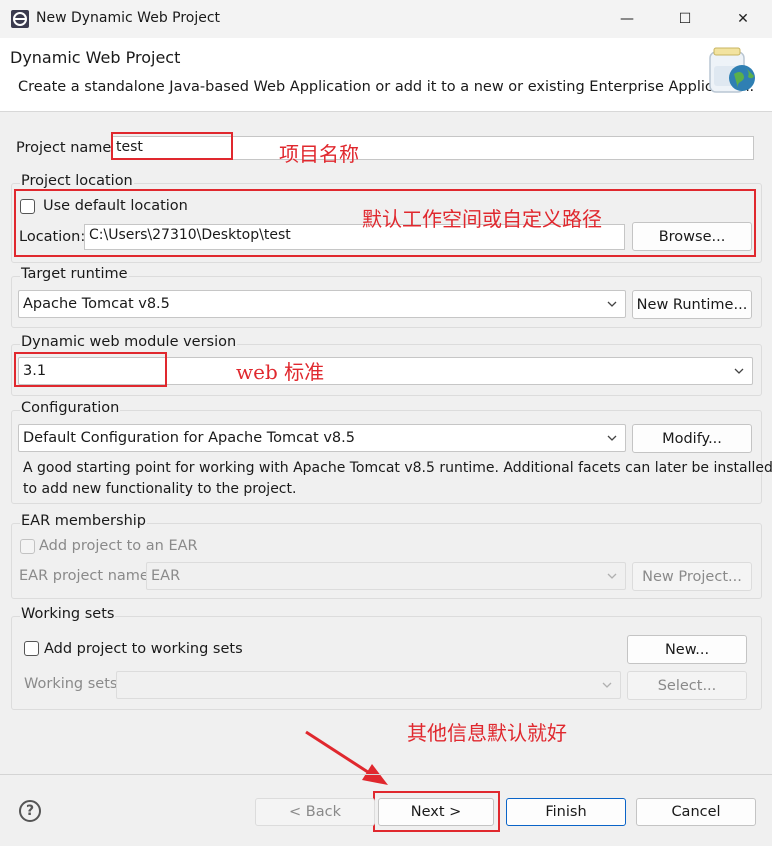  Describe the element at coordinates (90, 369) in the screenshot. I see `annotation-box-web-version` at that location.